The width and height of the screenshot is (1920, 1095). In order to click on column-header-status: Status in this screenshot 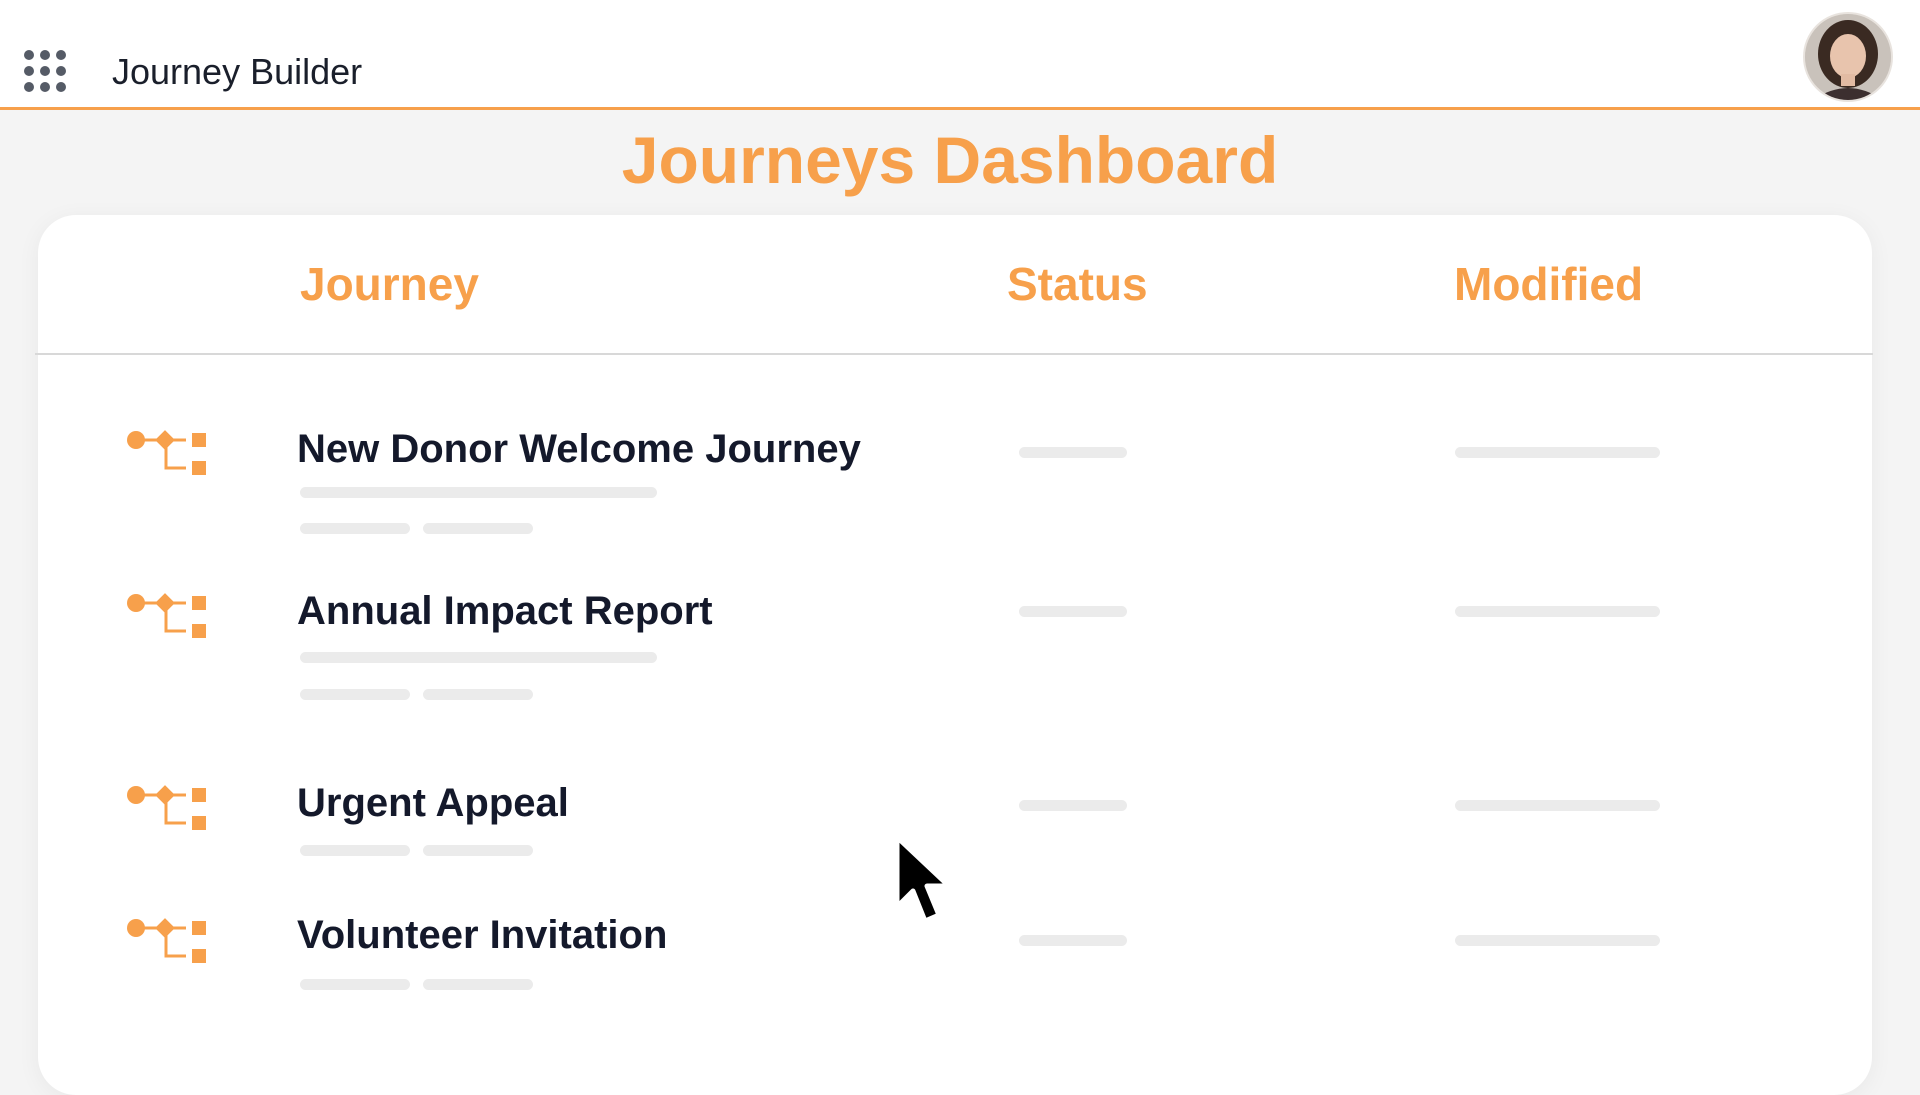, I will do `click(1077, 284)`.